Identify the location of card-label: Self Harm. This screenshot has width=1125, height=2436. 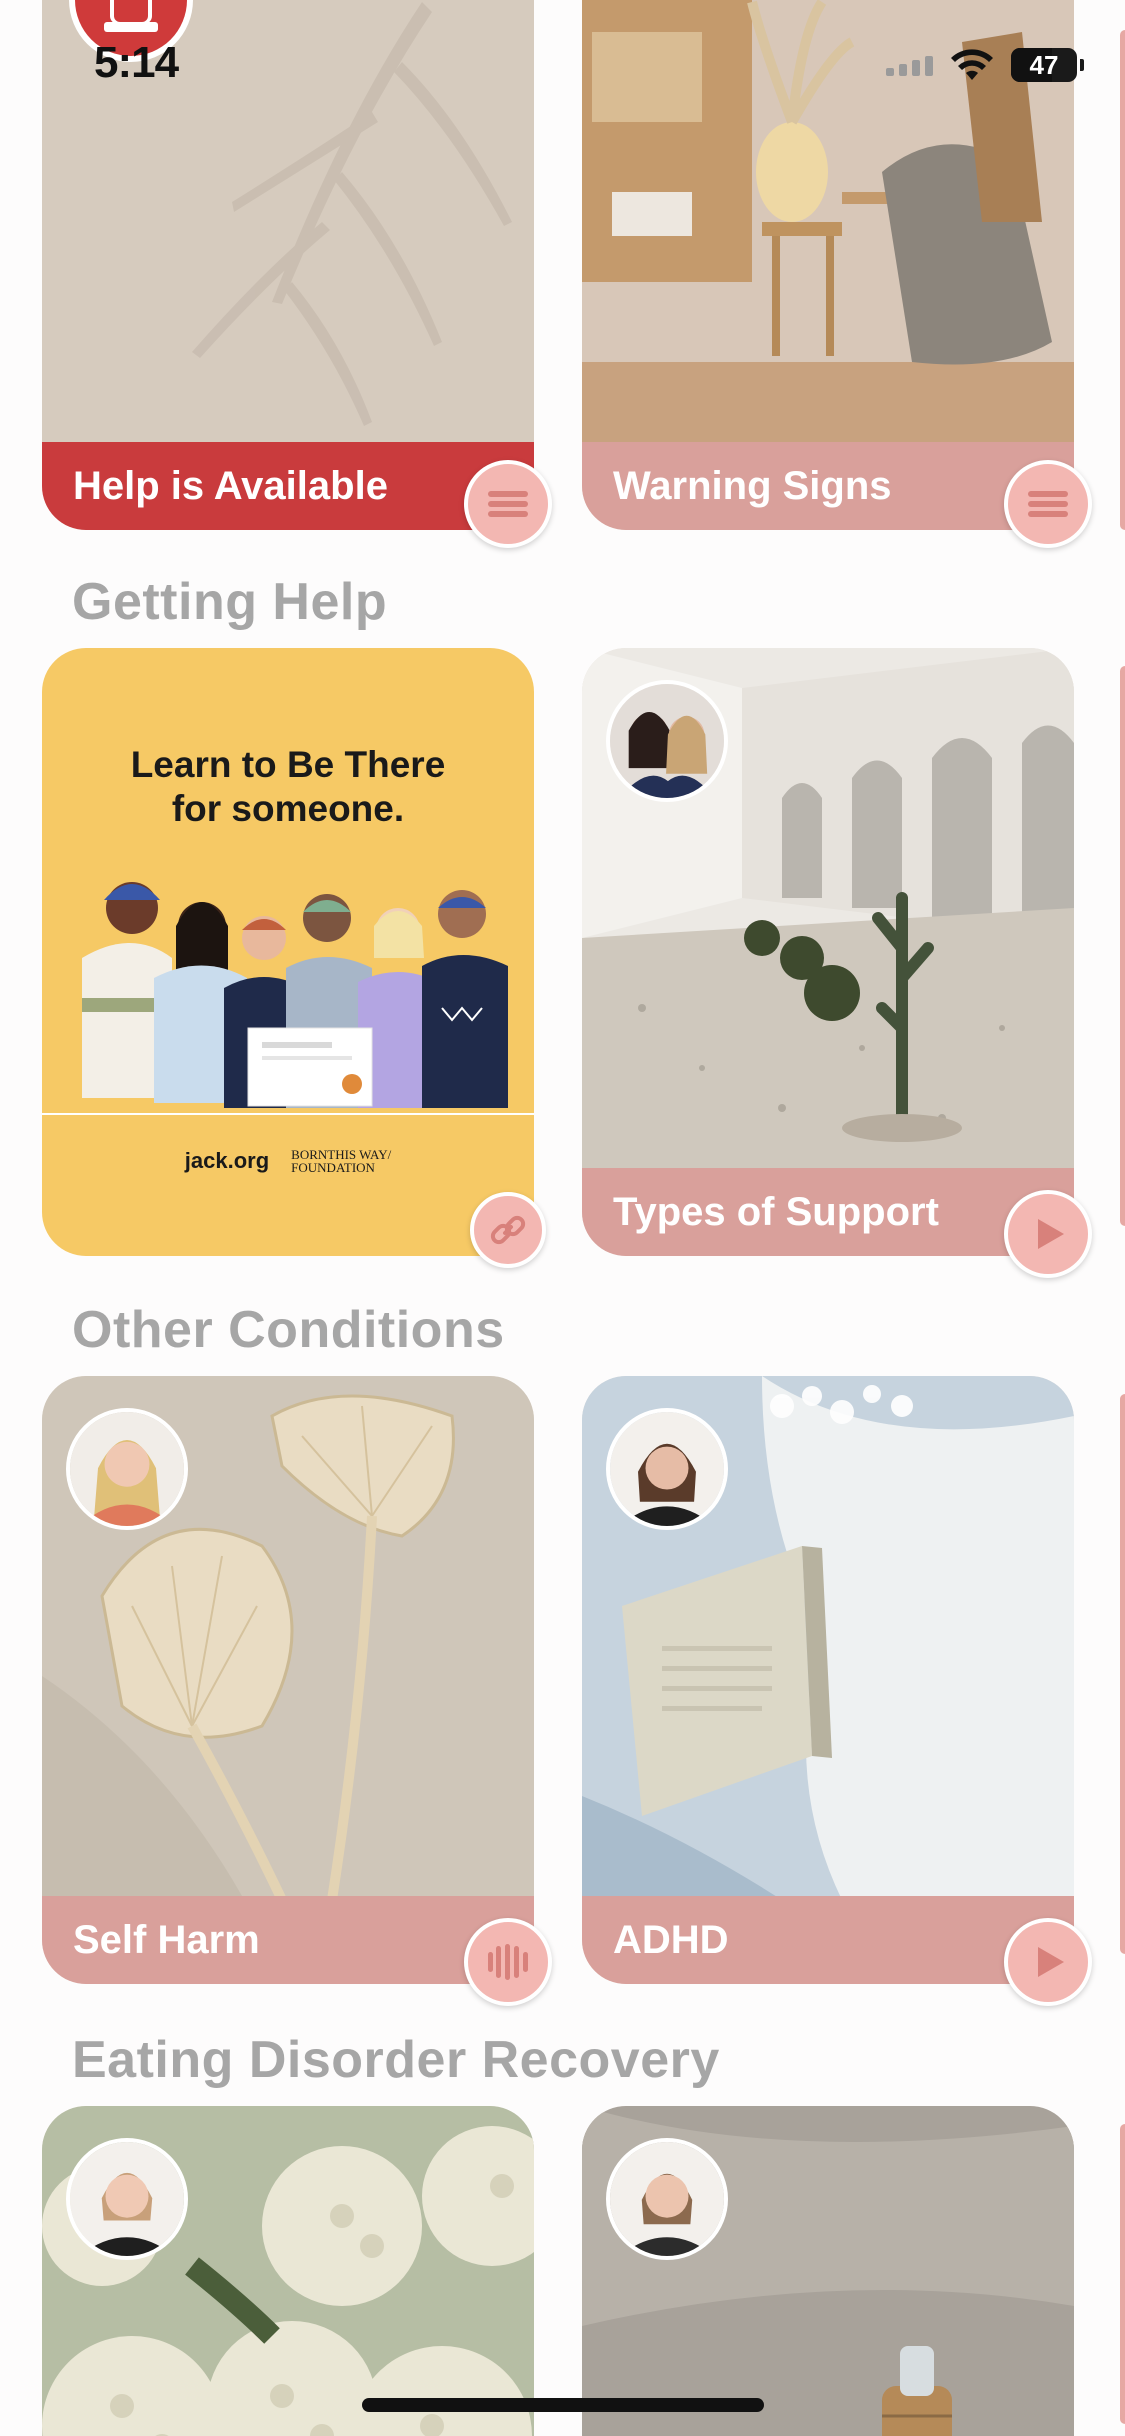
(288, 1940).